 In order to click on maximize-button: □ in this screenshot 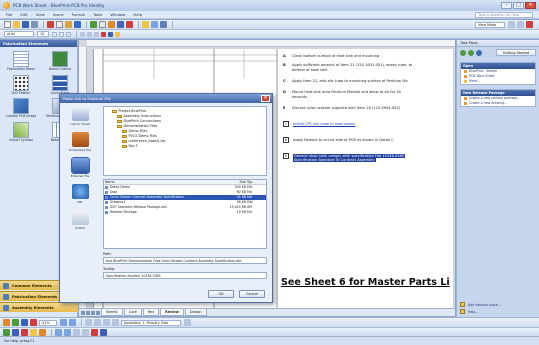, I will do `click(518, 5)`.